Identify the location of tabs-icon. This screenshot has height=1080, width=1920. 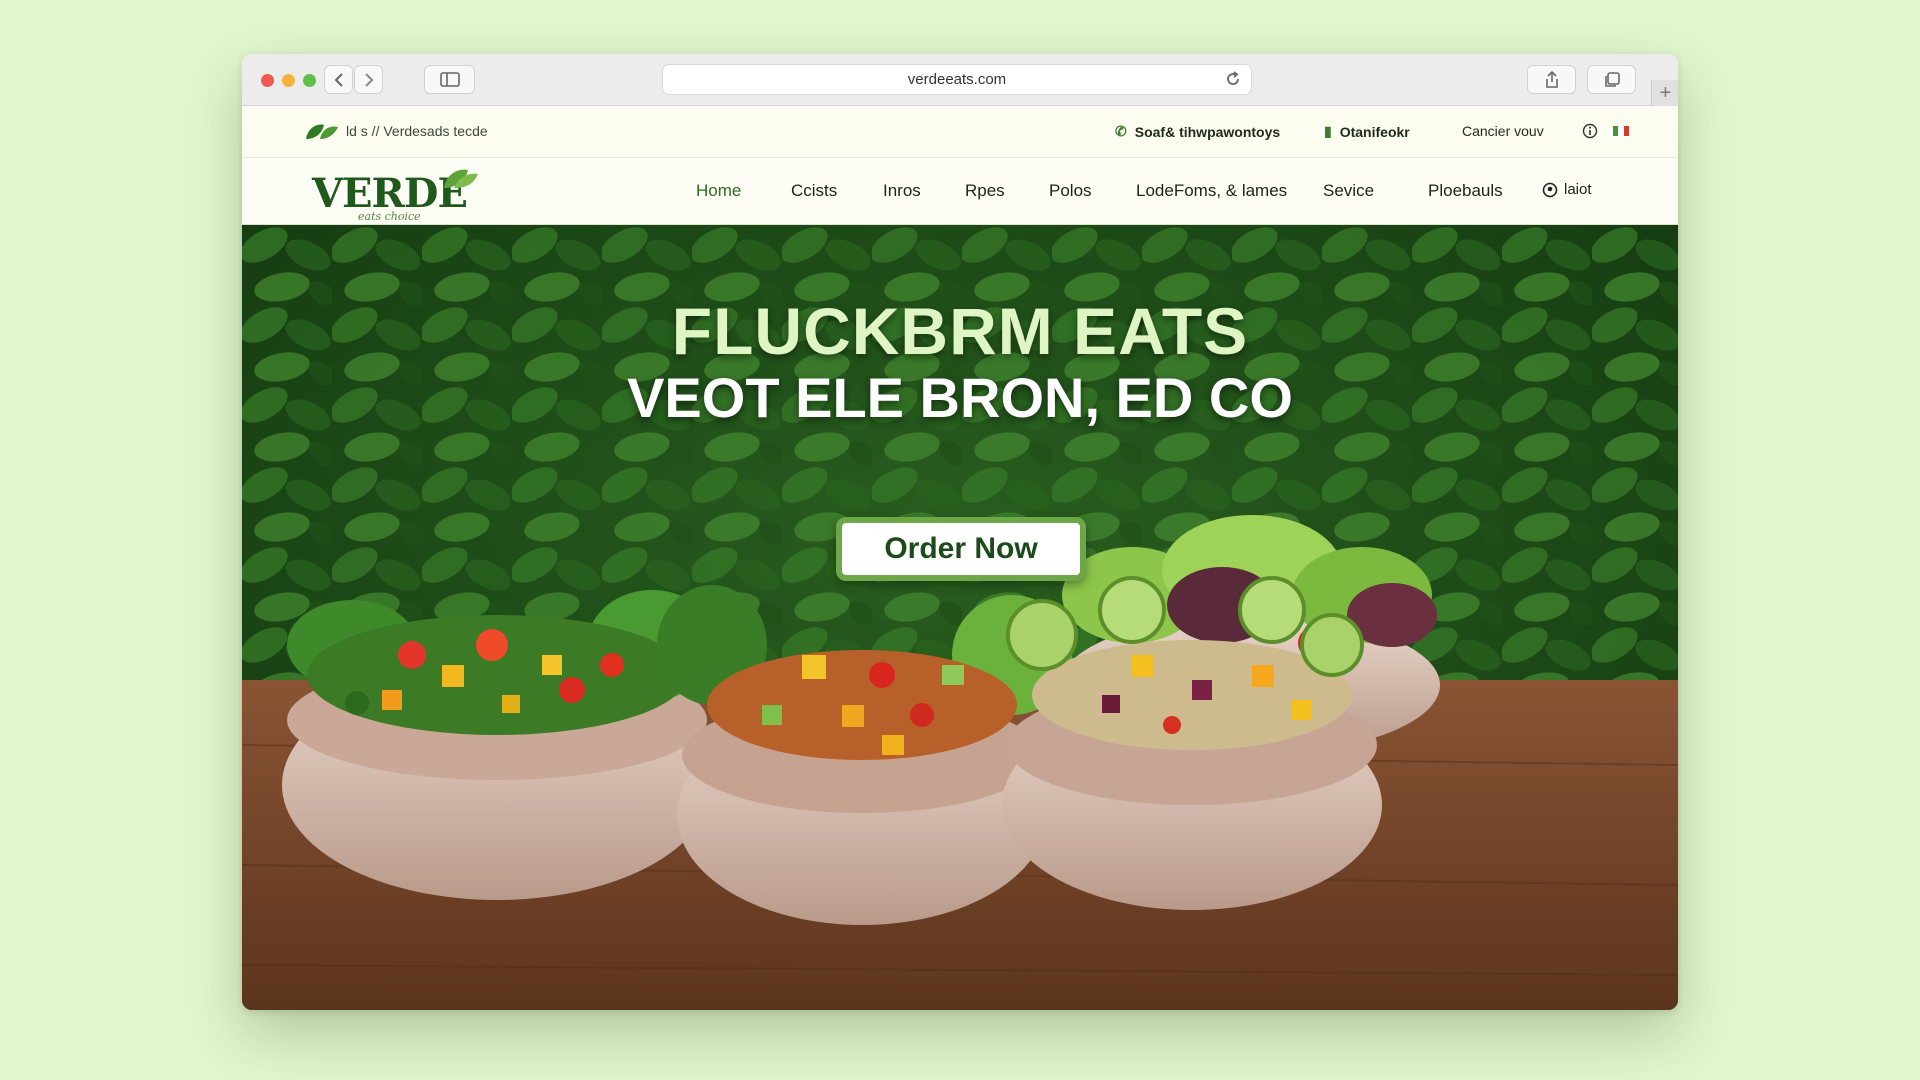
(1612, 79).